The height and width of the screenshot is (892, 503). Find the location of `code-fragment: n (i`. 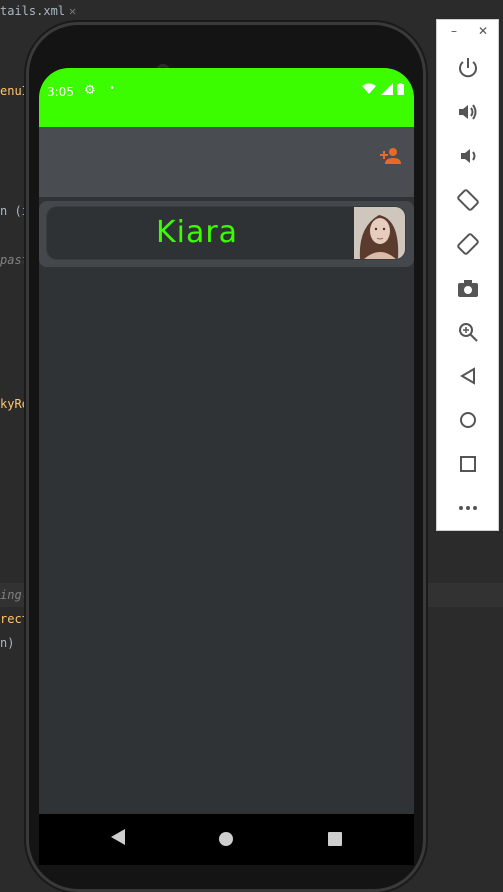

code-fragment: n (i is located at coordinates (14, 211).